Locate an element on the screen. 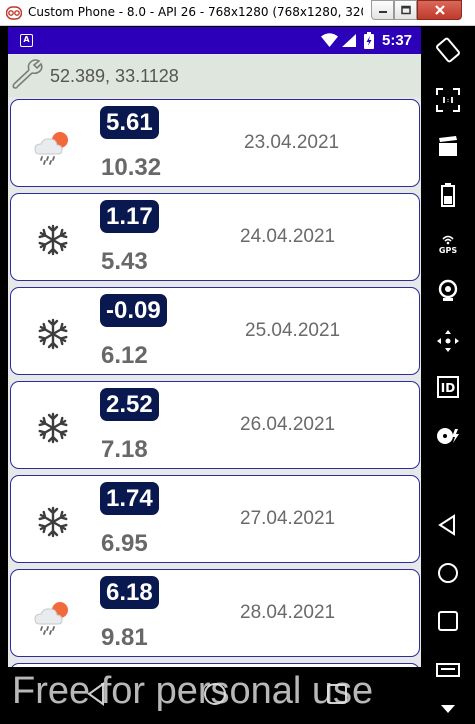 Image resolution: width=475 pixels, height=724 pixels. secondary-value: 7.18 is located at coordinates (124, 449).